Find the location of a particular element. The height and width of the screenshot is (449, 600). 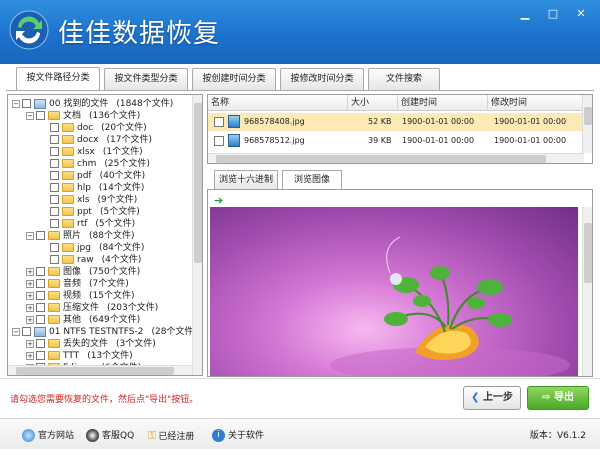

image-file-icon is located at coordinates (234, 121).